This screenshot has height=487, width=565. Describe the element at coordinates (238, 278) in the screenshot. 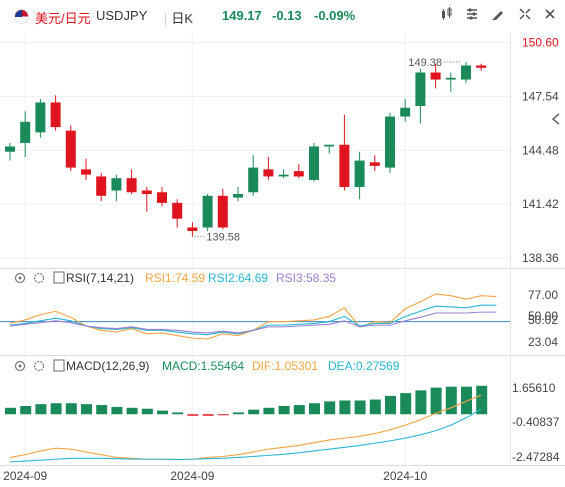

I see `rsi-legend-2: RSI2:64.69` at that location.